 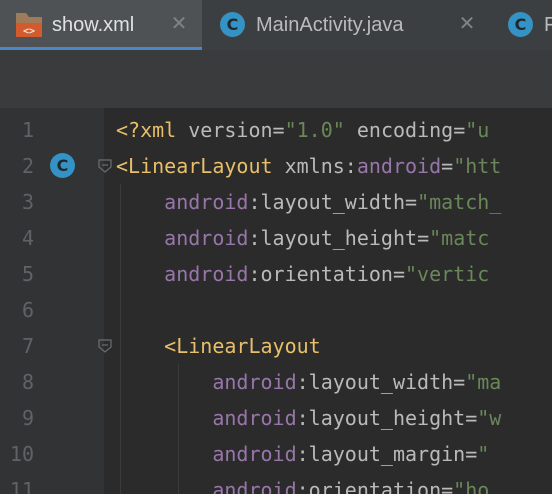 I want to click on line-number: 7, so click(x=27, y=346).